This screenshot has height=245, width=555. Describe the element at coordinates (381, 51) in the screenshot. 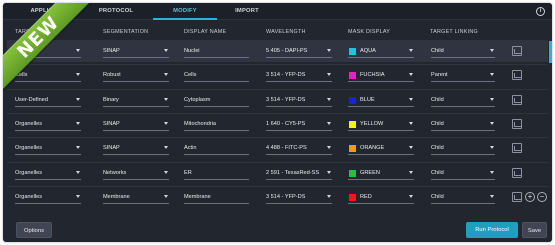

I see `mask-display-dropdown: AQUA` at that location.